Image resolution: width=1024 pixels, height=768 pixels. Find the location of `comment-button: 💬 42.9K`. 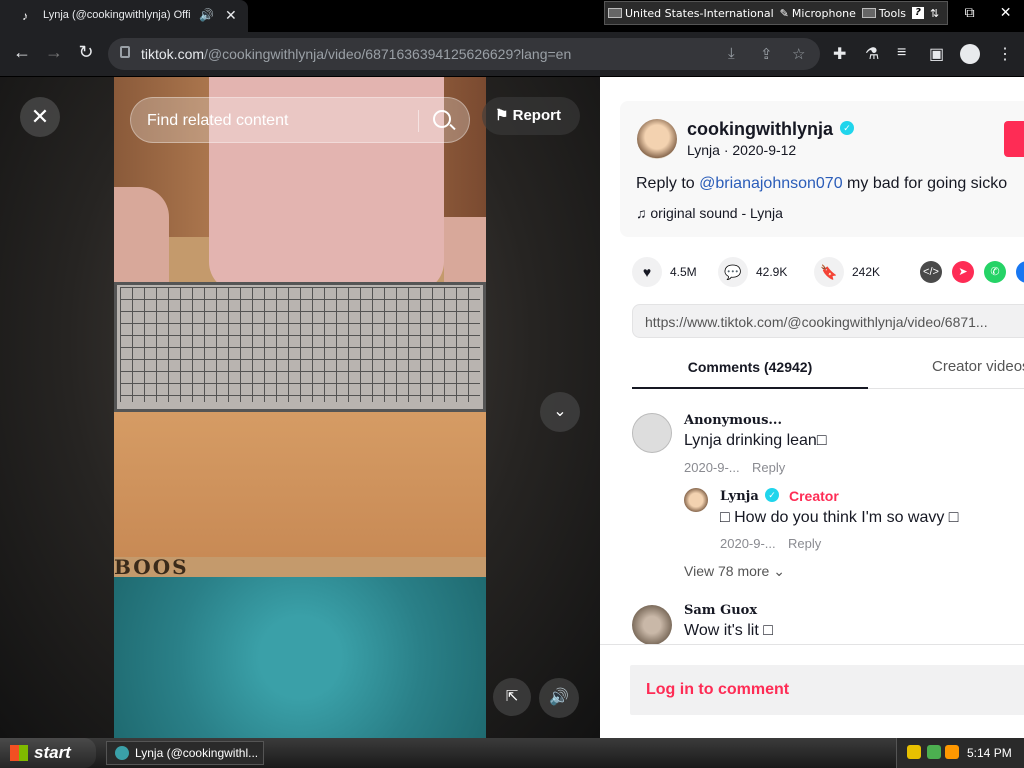

comment-button: 💬 42.9K is located at coordinates (752, 272).